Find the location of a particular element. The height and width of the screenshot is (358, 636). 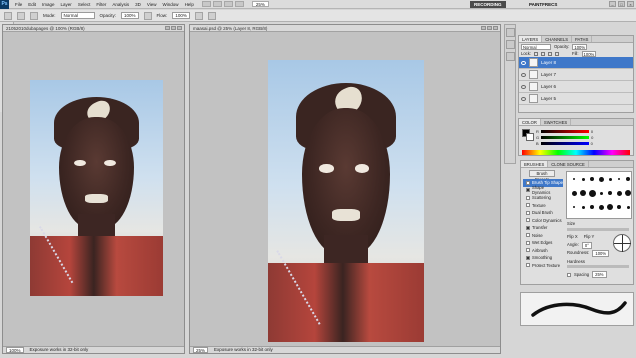

menu-image: Image is located at coordinates (48, 4).